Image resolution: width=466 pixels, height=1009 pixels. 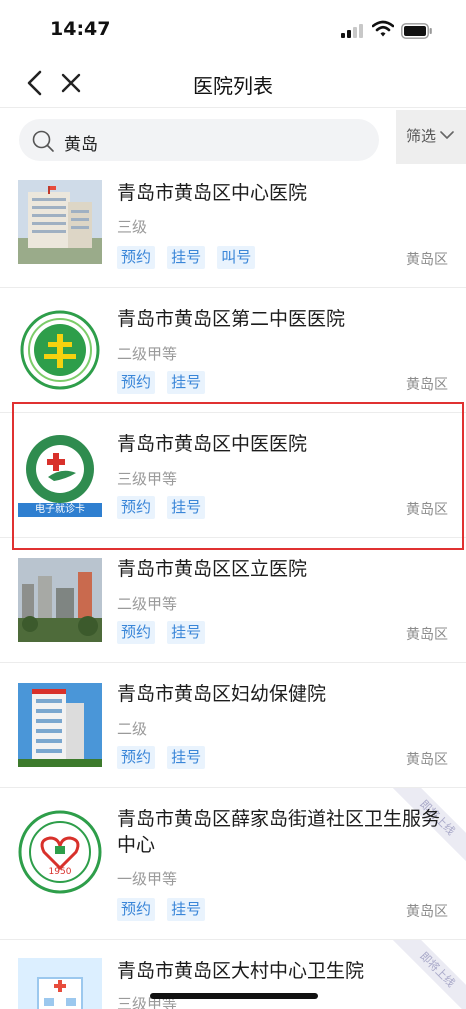 What do you see at coordinates (60, 872) in the screenshot?
I see `thumb-caption: 1950` at bounding box center [60, 872].